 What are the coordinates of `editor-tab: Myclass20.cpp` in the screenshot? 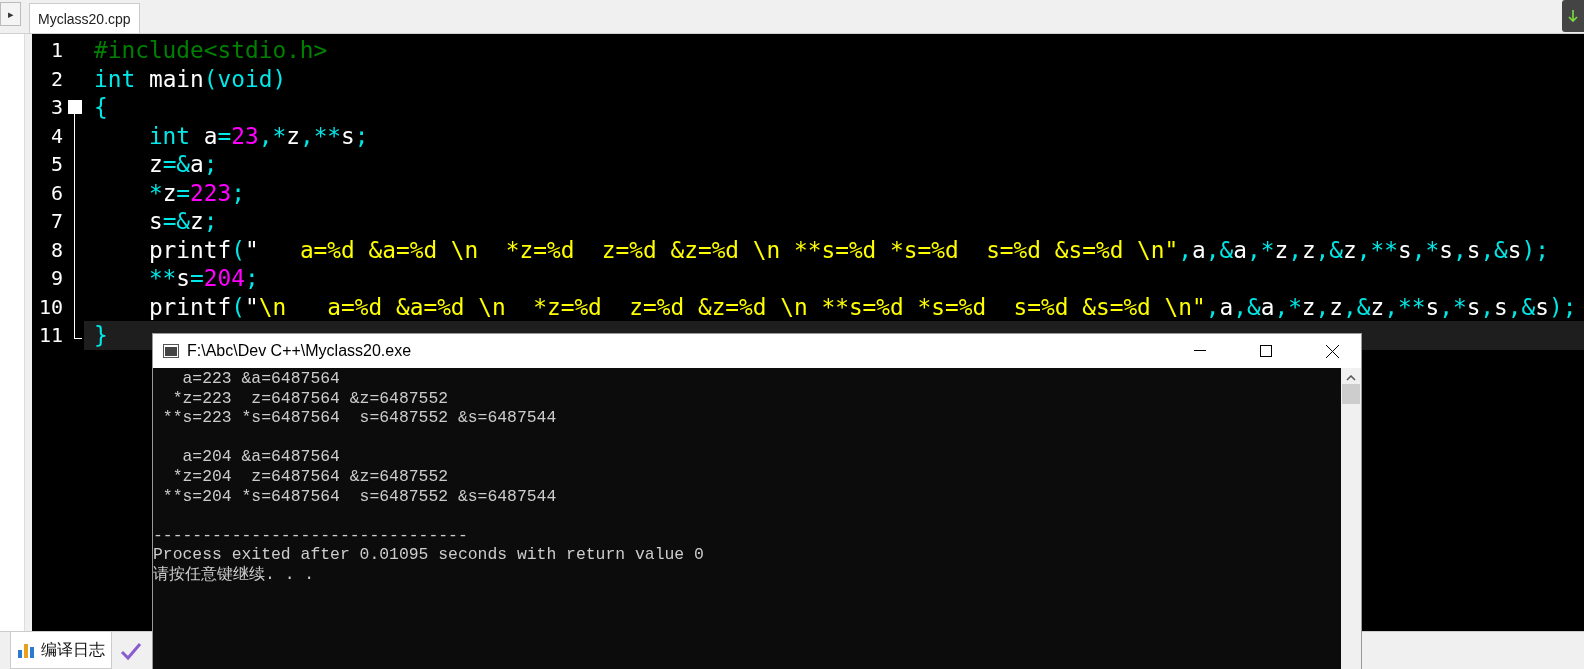 It's located at (84, 18).